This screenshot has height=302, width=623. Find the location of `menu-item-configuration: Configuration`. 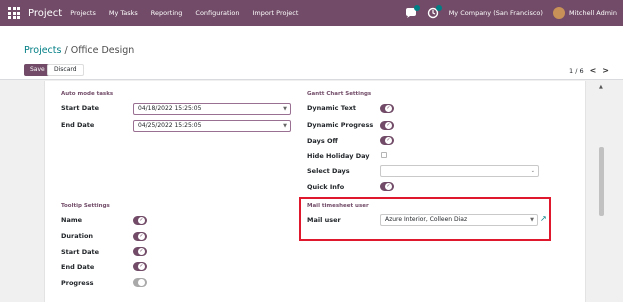

menu-item-configuration: Configuration is located at coordinates (217, 13).